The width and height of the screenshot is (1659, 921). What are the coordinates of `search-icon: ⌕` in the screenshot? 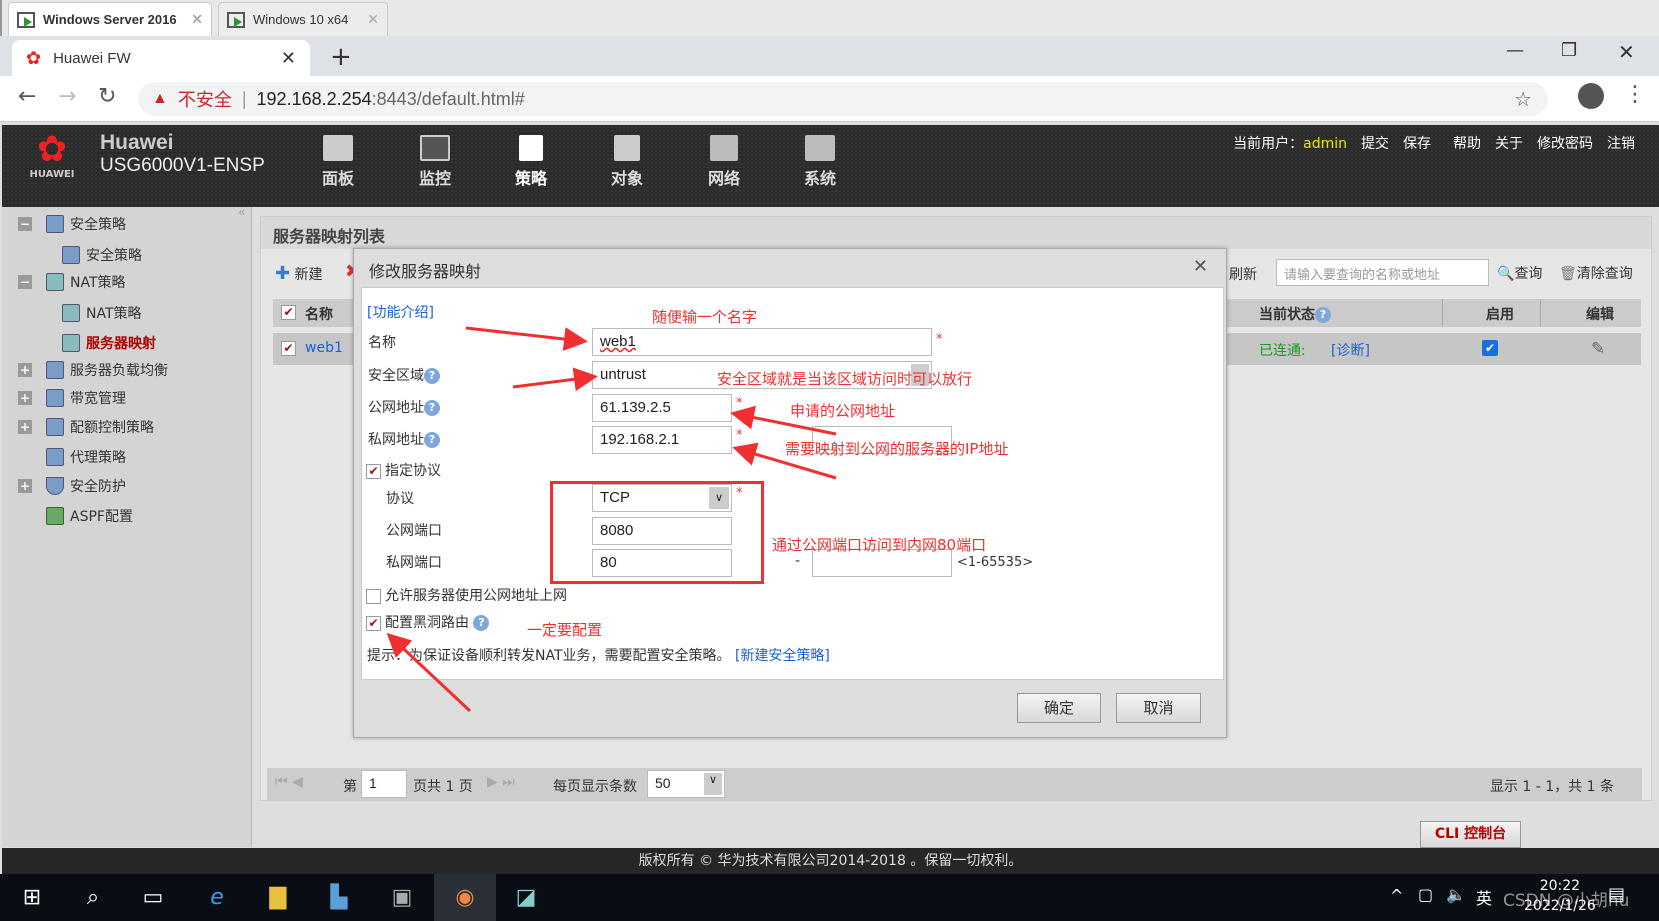 It's located at (93, 898).